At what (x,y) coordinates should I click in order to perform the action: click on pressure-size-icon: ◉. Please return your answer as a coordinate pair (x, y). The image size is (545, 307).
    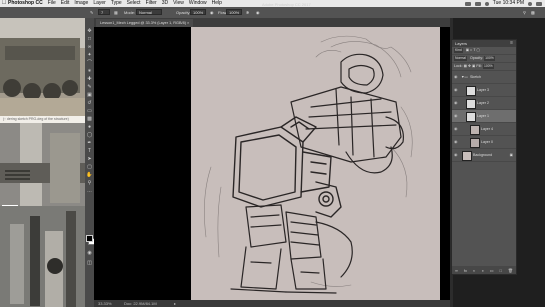
    Looking at the image, I should click on (258, 12).